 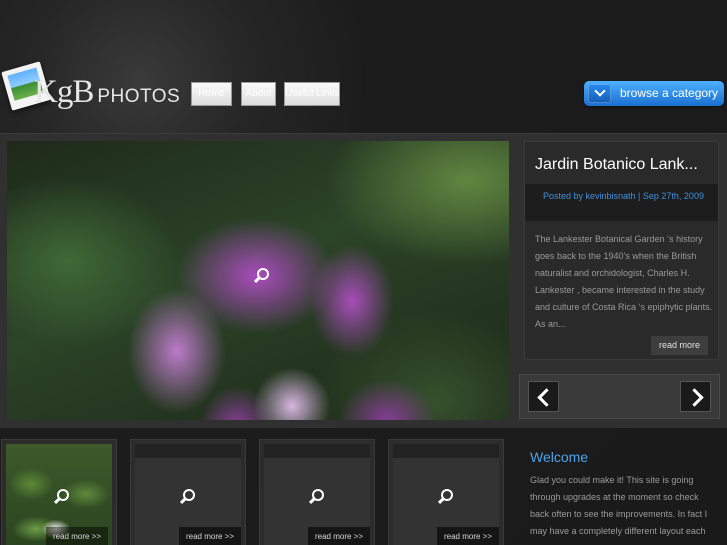 I want to click on post-meta-text: Posted by kevinbisnath | Sep 27th, 2009, so click(x=628, y=196).